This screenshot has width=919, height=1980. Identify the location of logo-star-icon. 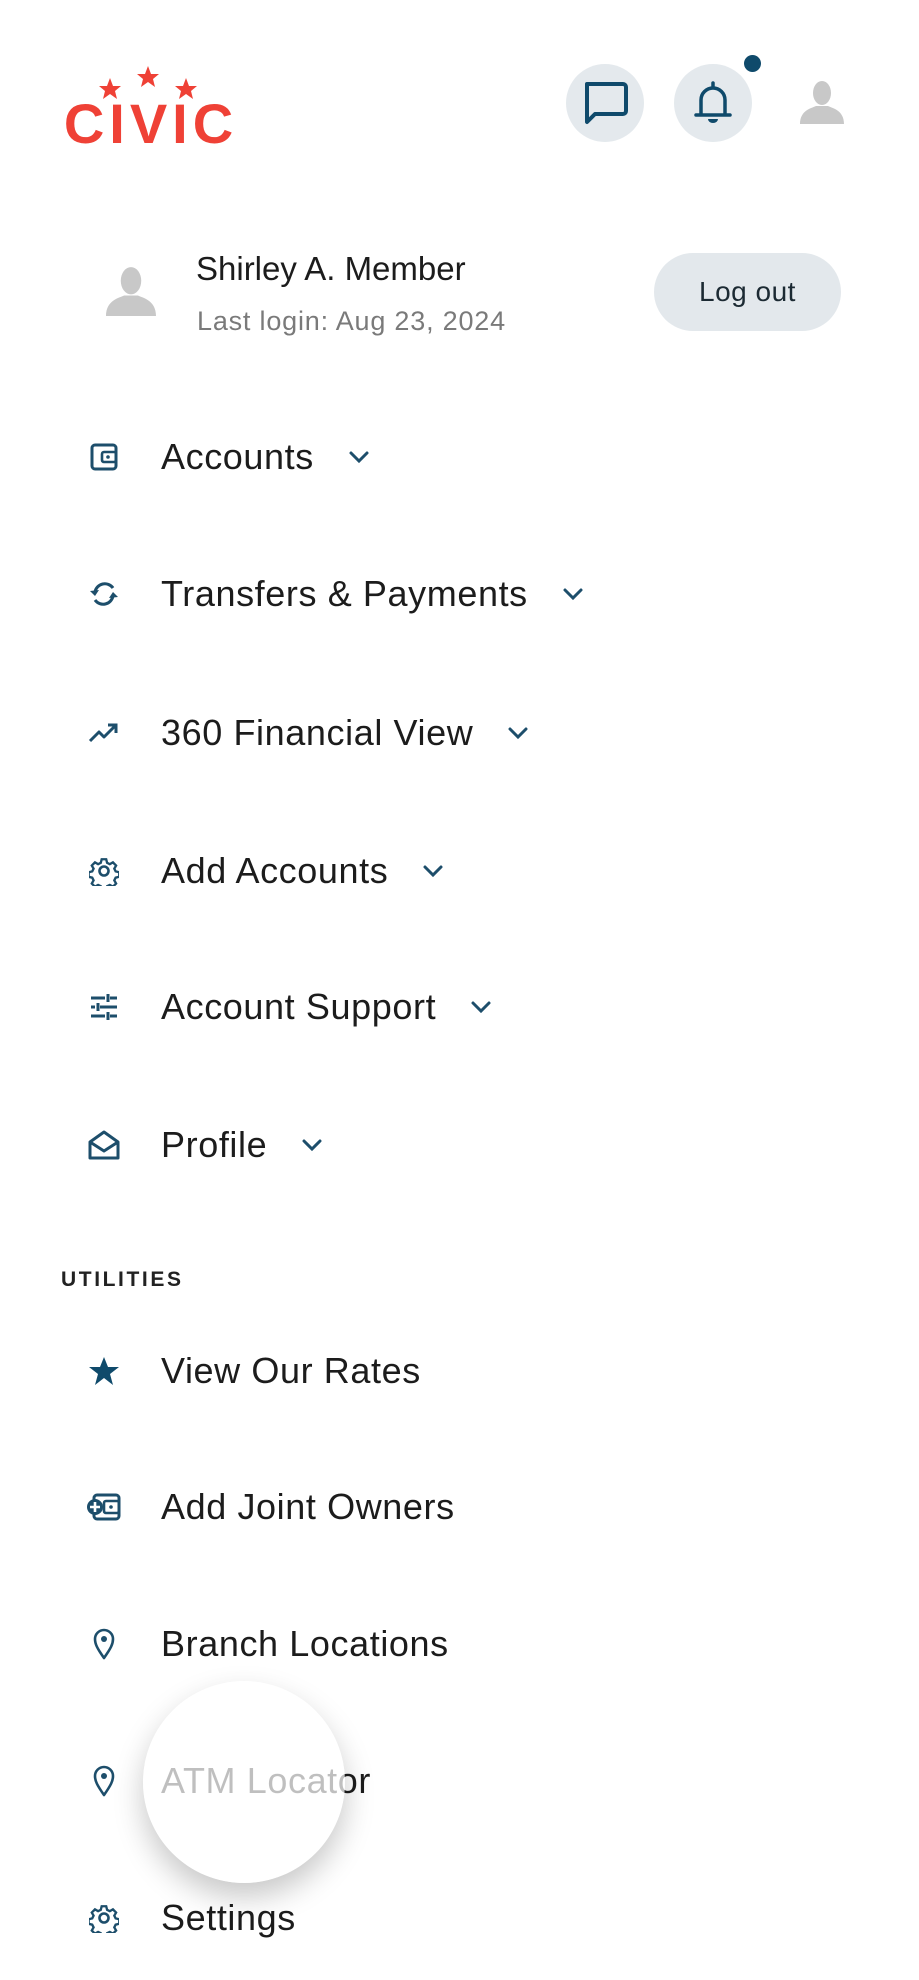
(148, 76).